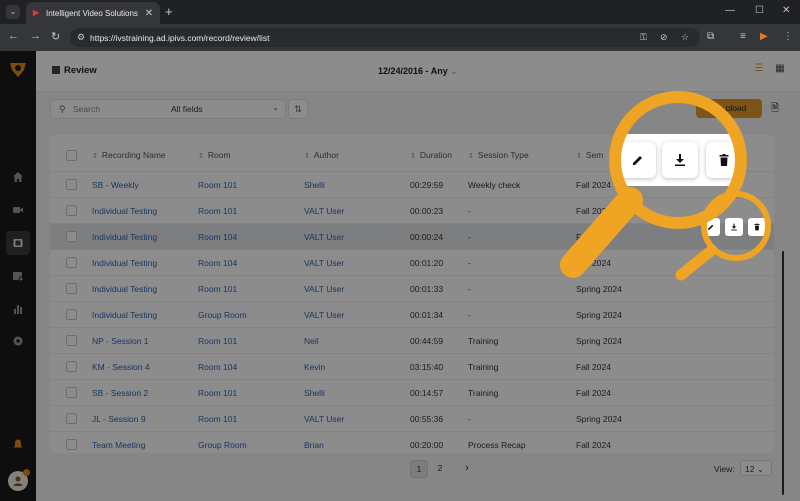 Image resolution: width=800 pixels, height=501 pixels. Describe the element at coordinates (601, 232) in the screenshot. I see `large-magnifier-handle` at that location.